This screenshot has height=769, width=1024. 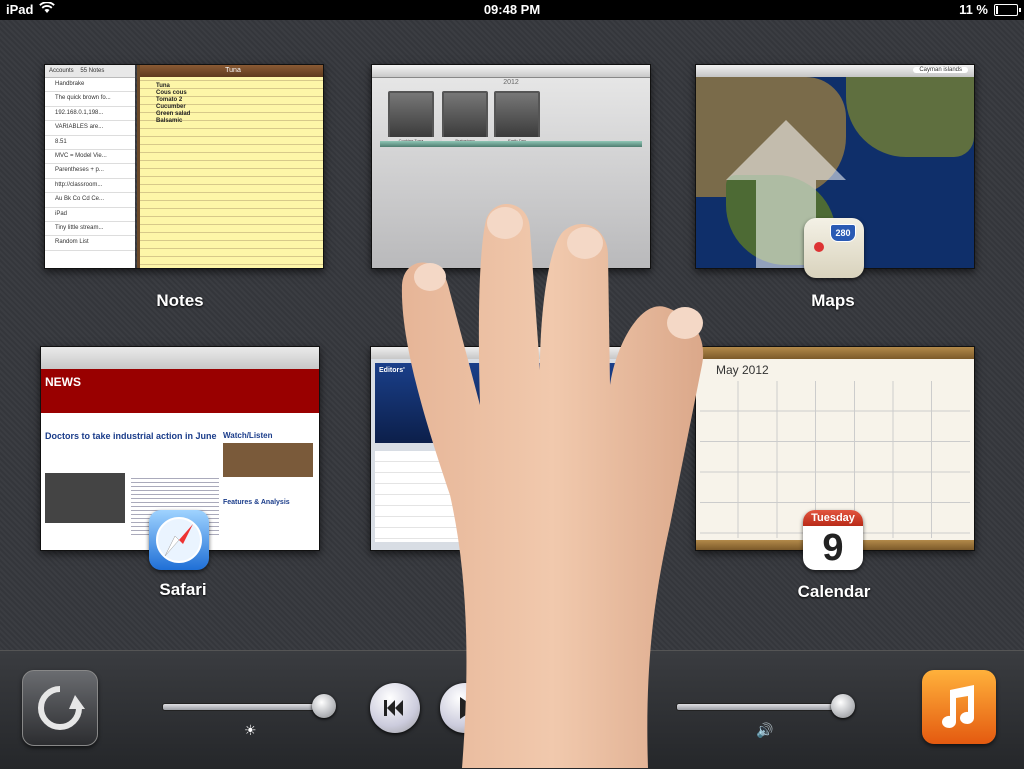 I want to click on calendar-month: May 2012, so click(x=742, y=370).